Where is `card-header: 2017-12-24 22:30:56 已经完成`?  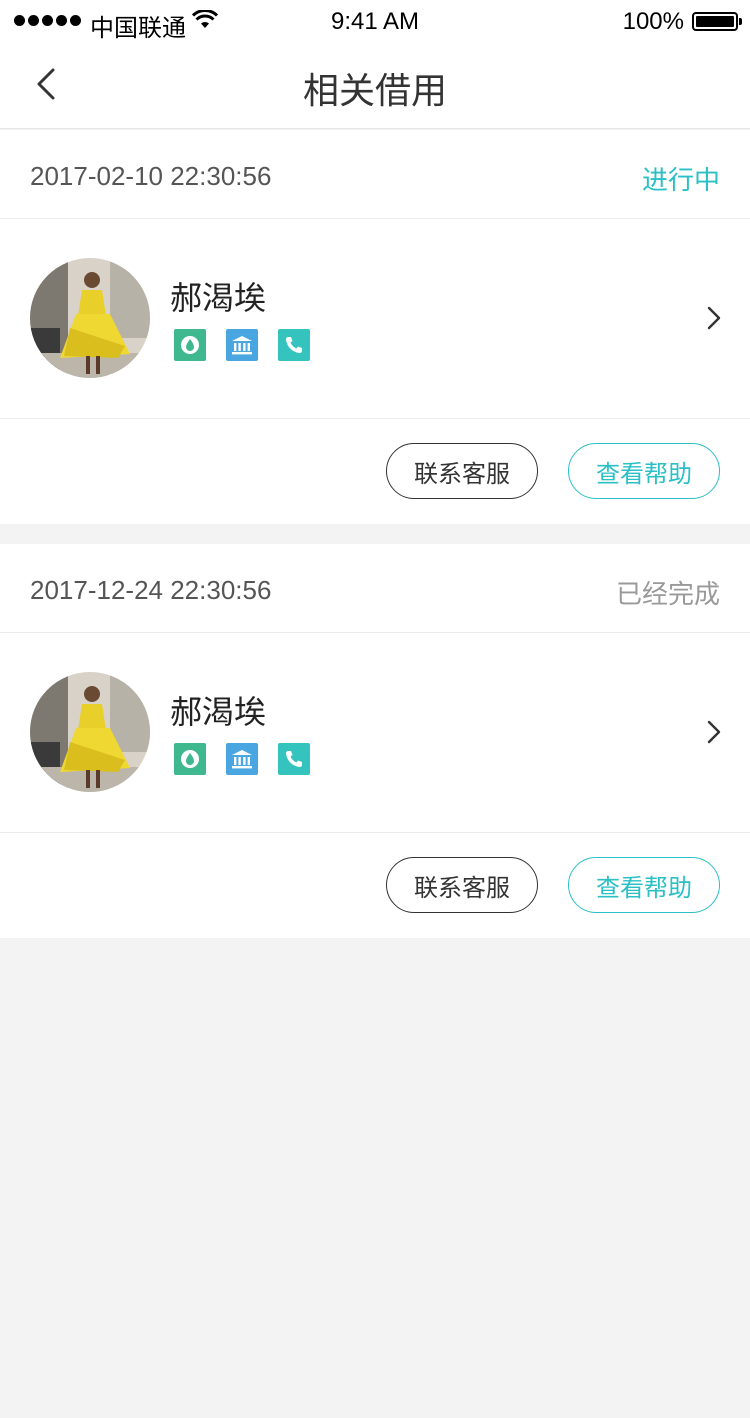
card-header: 2017-12-24 22:30:56 已经完成 is located at coordinates (375, 588).